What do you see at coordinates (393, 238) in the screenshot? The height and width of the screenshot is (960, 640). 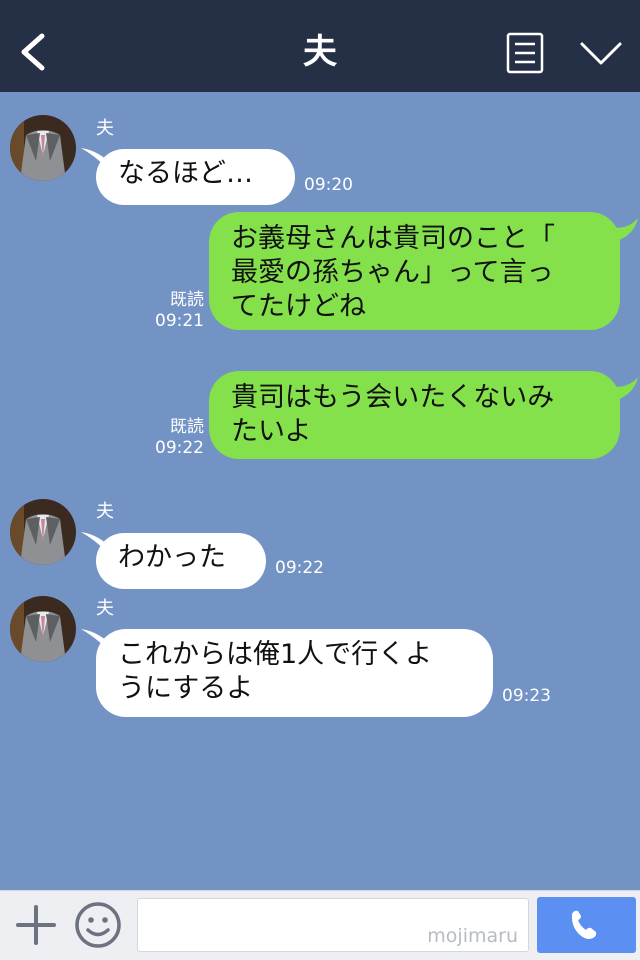 I see `message-line: お義母さんは貴司のこと「` at bounding box center [393, 238].